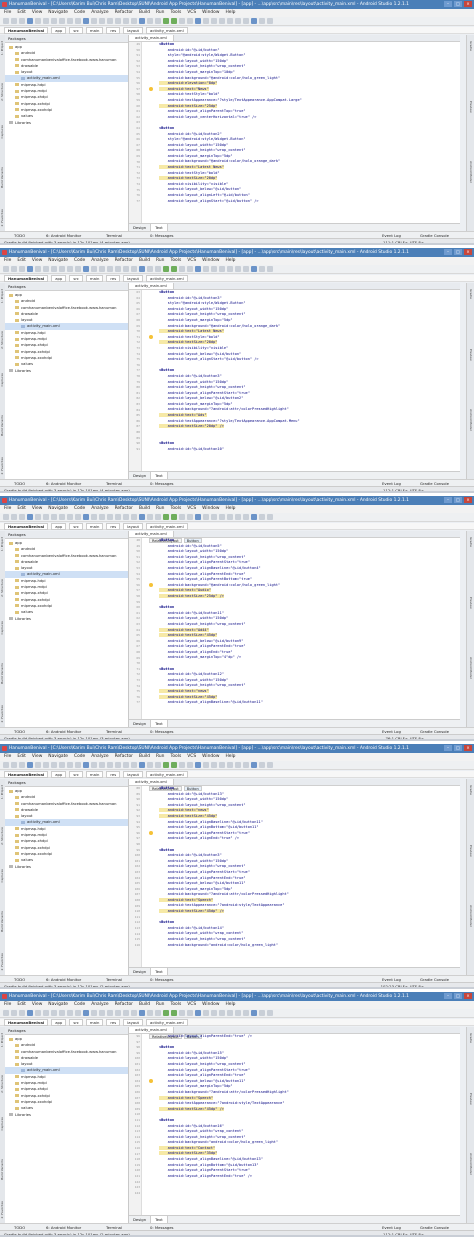 This screenshot has height=1240, width=474. I want to click on menu-vcs: VCS, so click(191, 1005).